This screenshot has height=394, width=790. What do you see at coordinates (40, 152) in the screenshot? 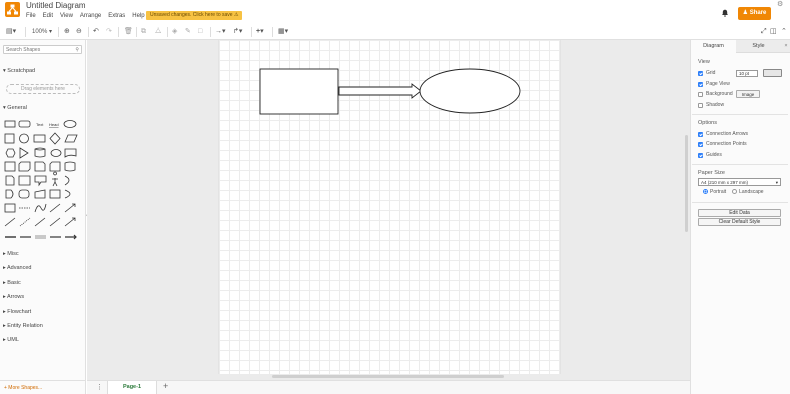
I see `shape-cylinder` at bounding box center [40, 152].